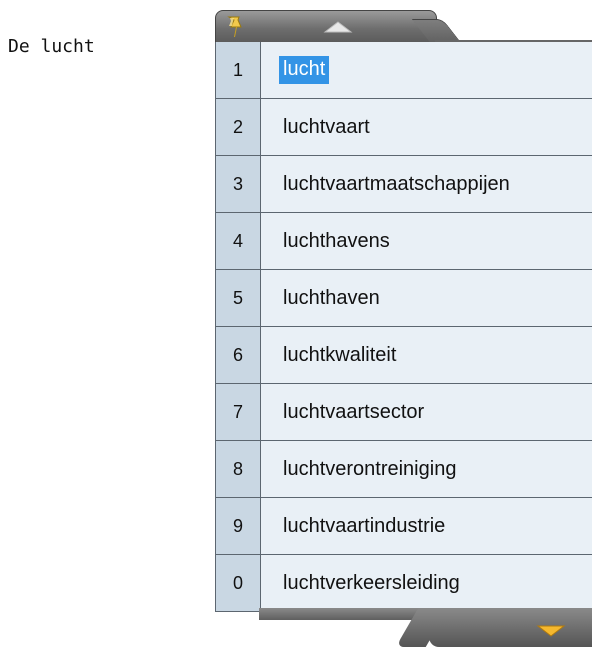 Image resolution: width=592 pixels, height=647 pixels. I want to click on suggestion-row: 5 luchthaven, so click(404, 297).